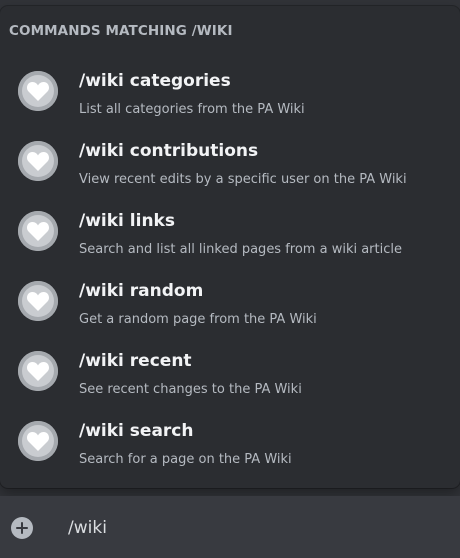 This screenshot has height=558, width=460. I want to click on command-name: /wiki contributions, so click(169, 151).